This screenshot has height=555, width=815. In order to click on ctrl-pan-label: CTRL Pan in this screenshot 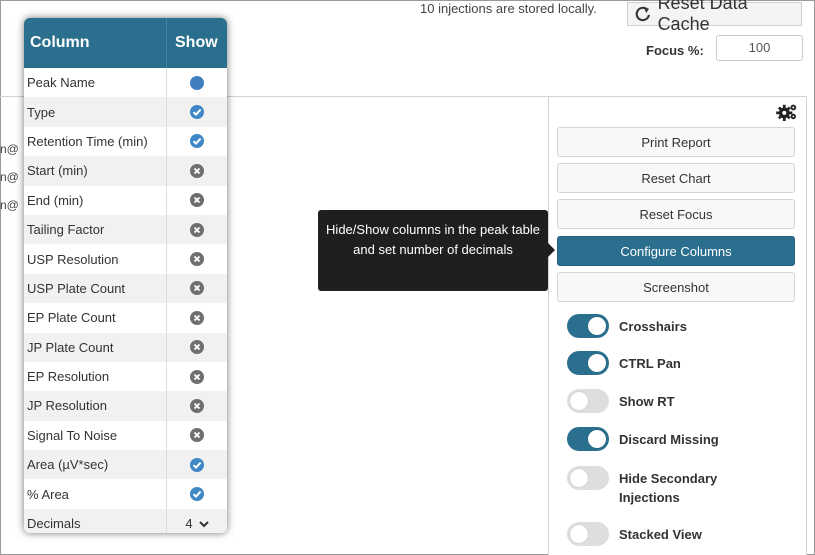, I will do `click(650, 363)`.